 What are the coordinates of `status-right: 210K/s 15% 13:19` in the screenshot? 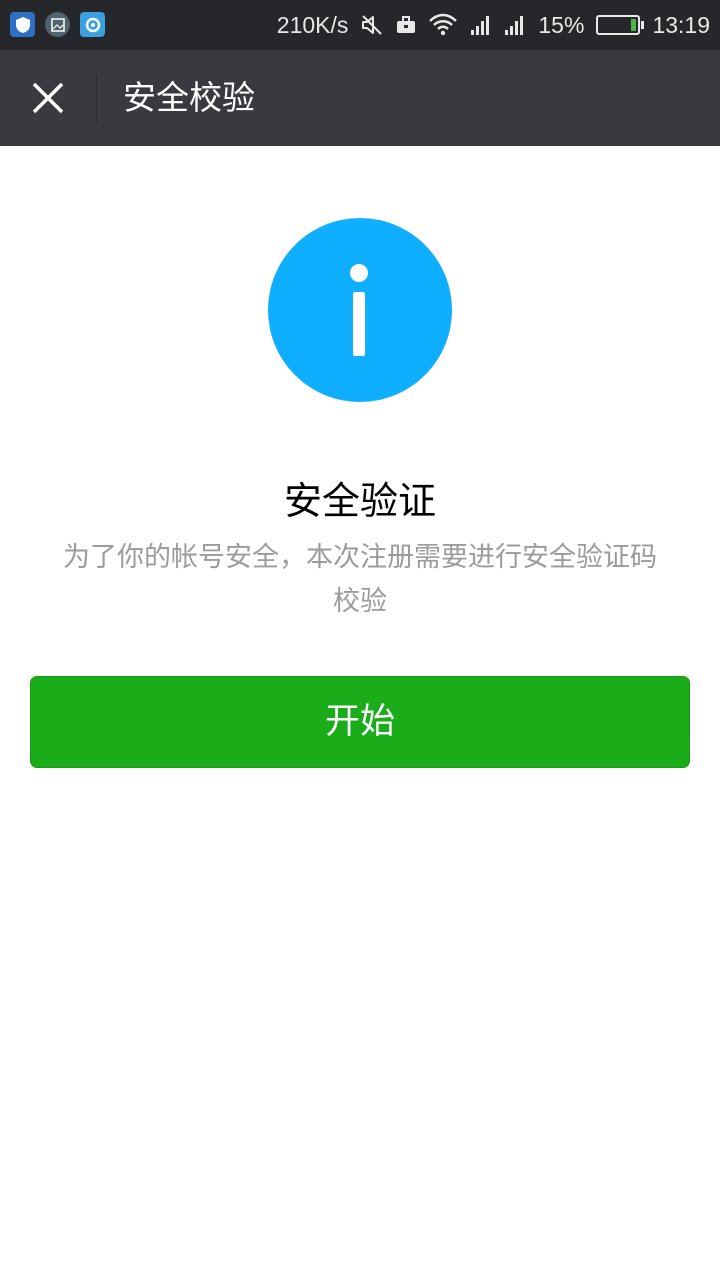 It's located at (493, 25).